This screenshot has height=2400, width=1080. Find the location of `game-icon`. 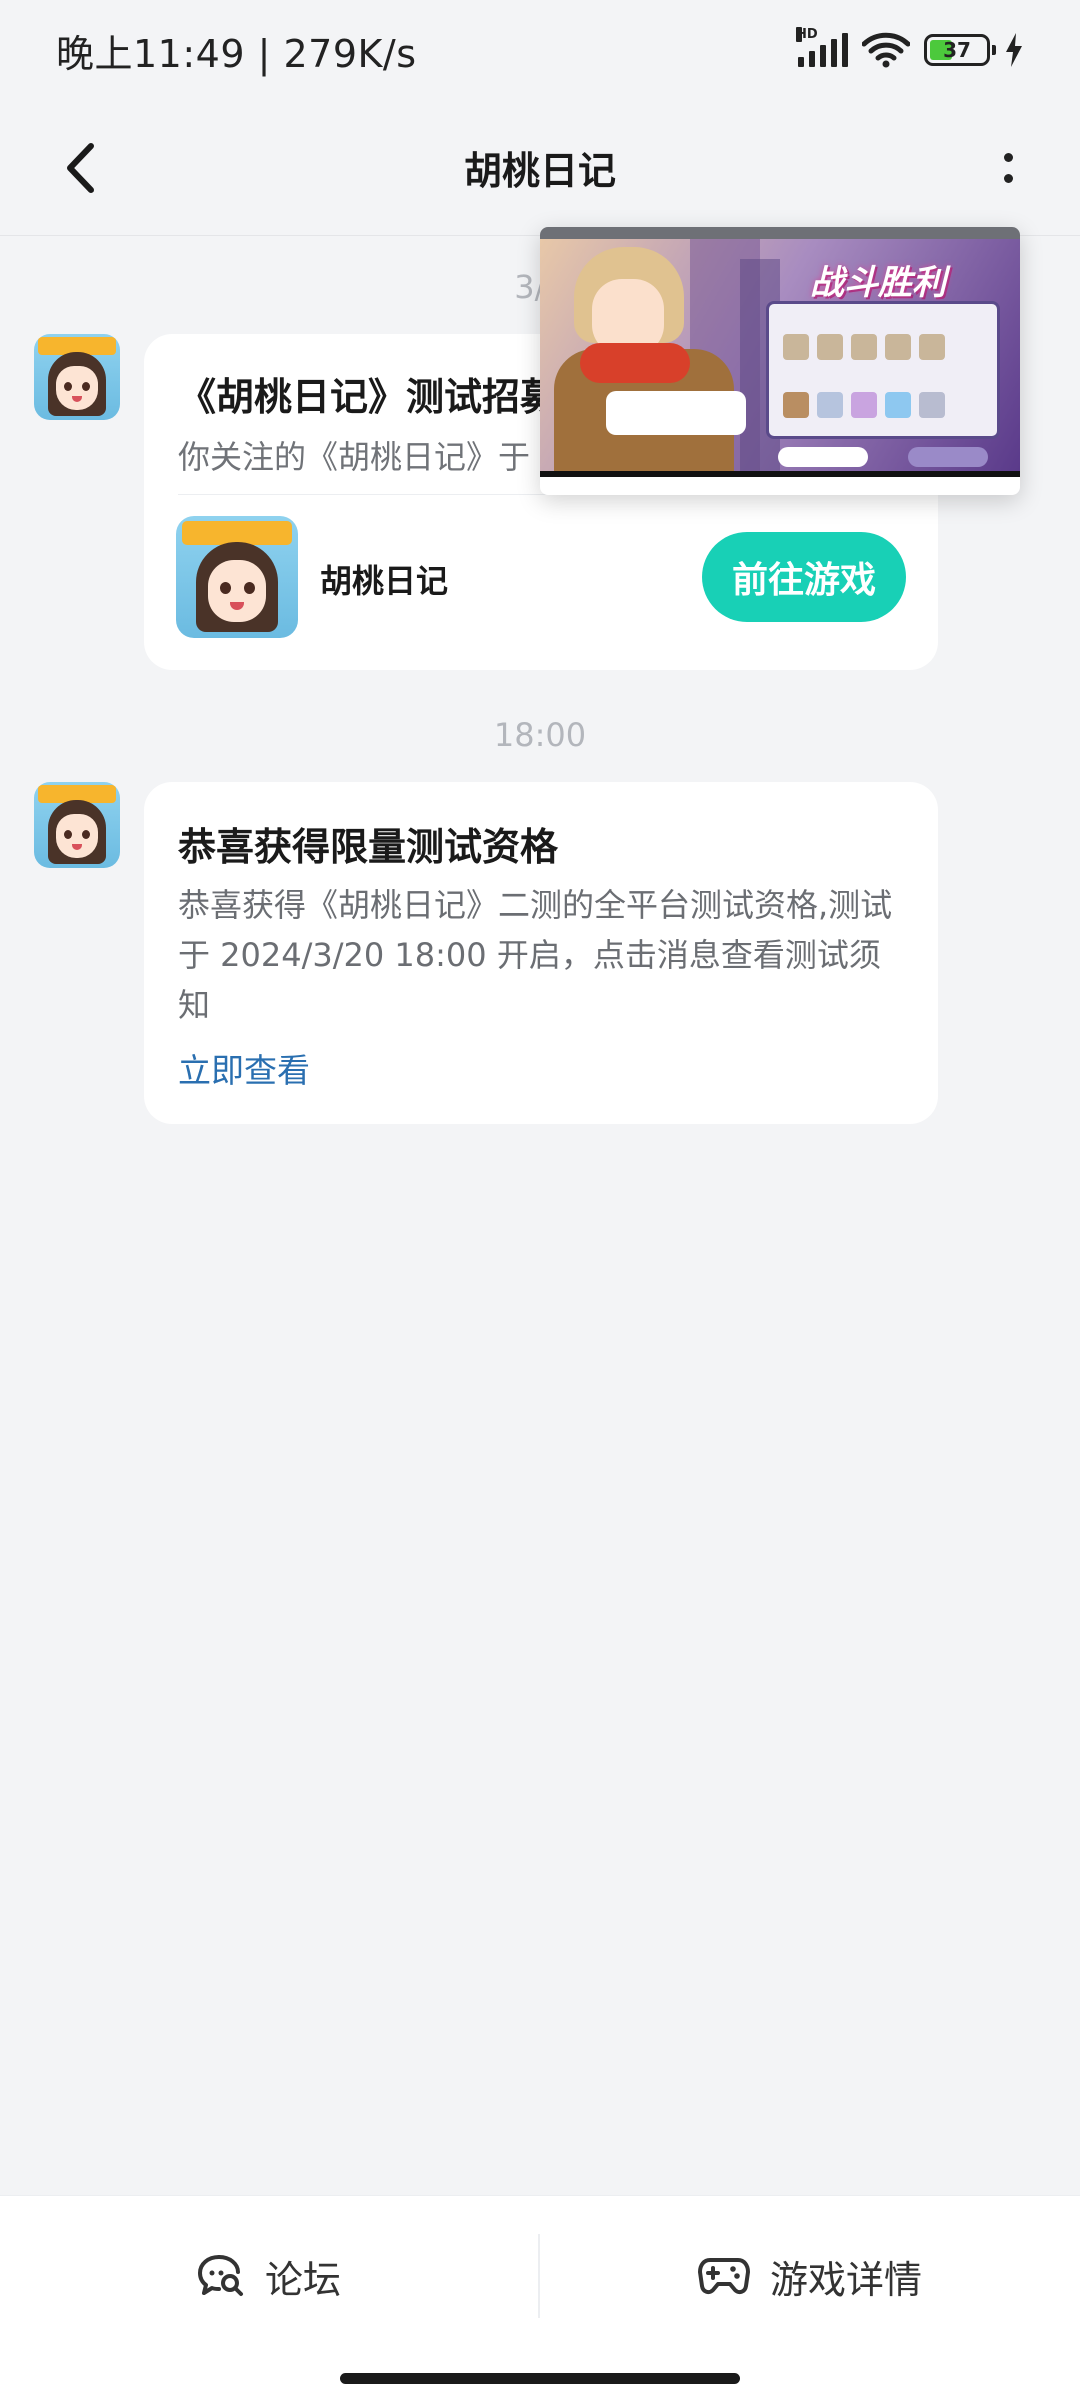

game-icon is located at coordinates (237, 577).